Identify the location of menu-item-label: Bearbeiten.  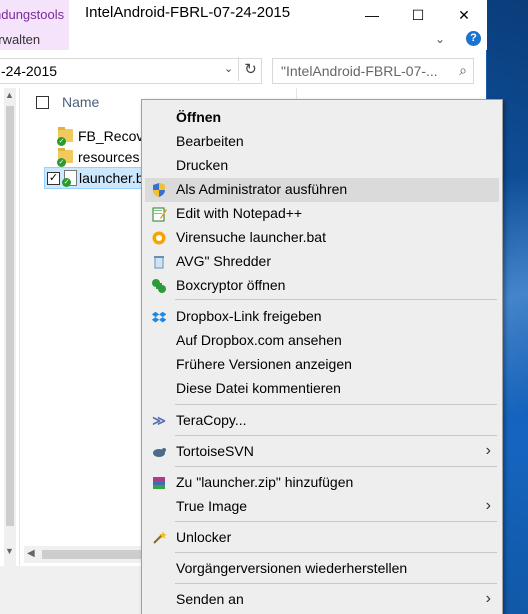
(210, 141).